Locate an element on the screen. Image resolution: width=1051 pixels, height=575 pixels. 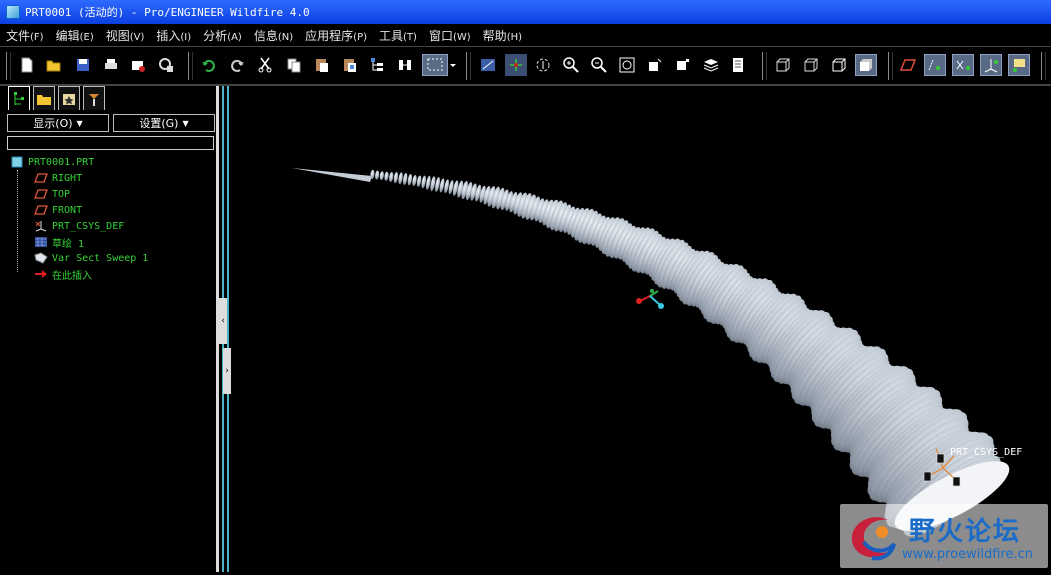
open-icon is located at coordinates (54, 65).